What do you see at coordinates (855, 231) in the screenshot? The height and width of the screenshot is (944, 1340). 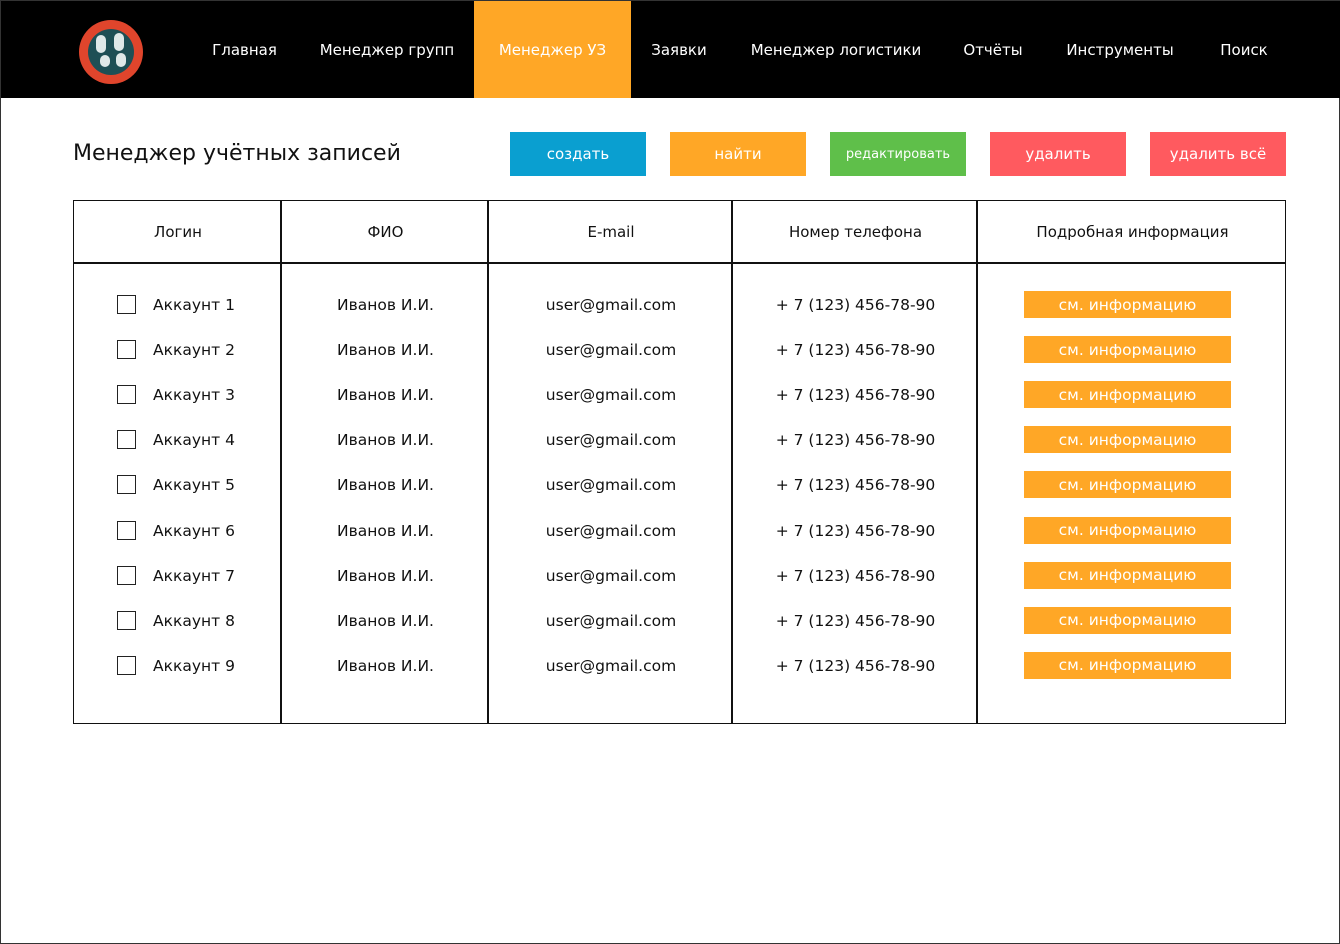 I see `column-header: Номер телефона` at bounding box center [855, 231].